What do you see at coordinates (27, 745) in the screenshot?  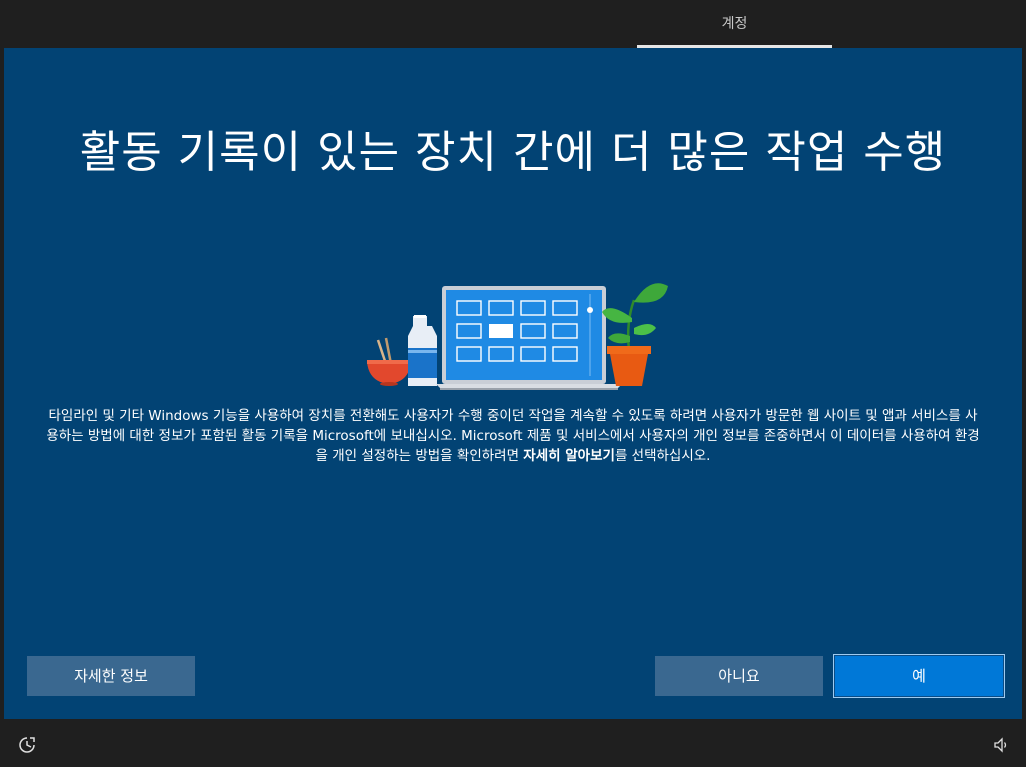 I see `ease-of-access-icon` at bounding box center [27, 745].